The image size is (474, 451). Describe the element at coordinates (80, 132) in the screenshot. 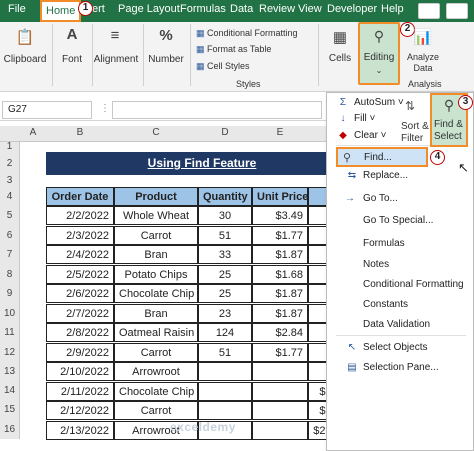

I see `column-header-b: B` at that location.